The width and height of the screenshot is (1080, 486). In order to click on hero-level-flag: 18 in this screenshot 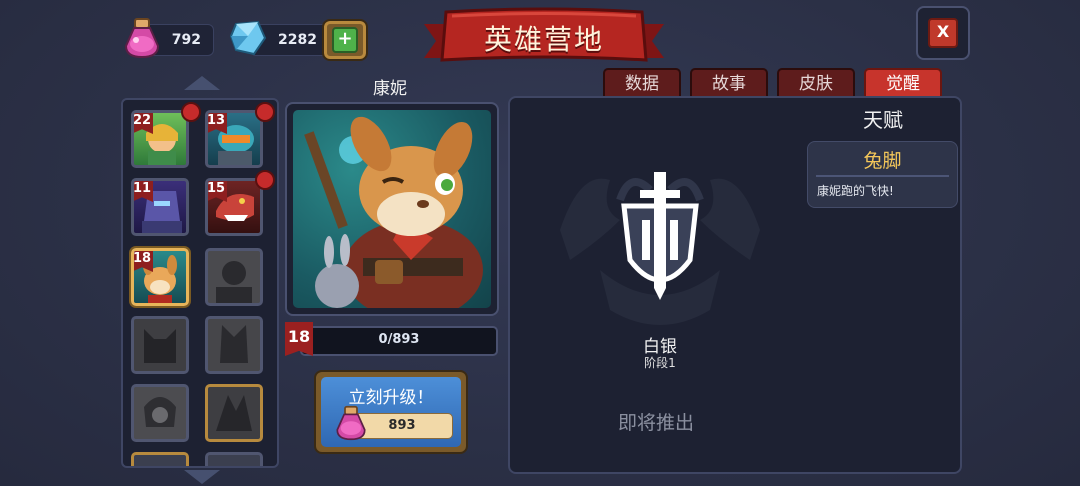, I will do `click(299, 339)`.